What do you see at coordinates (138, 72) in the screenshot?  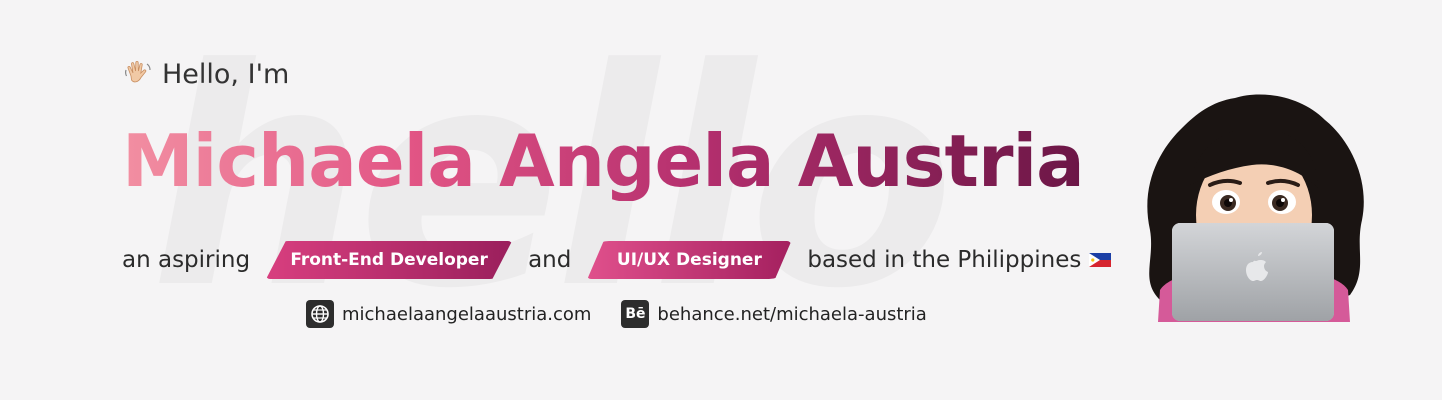 I see `waving-hand-icon` at bounding box center [138, 72].